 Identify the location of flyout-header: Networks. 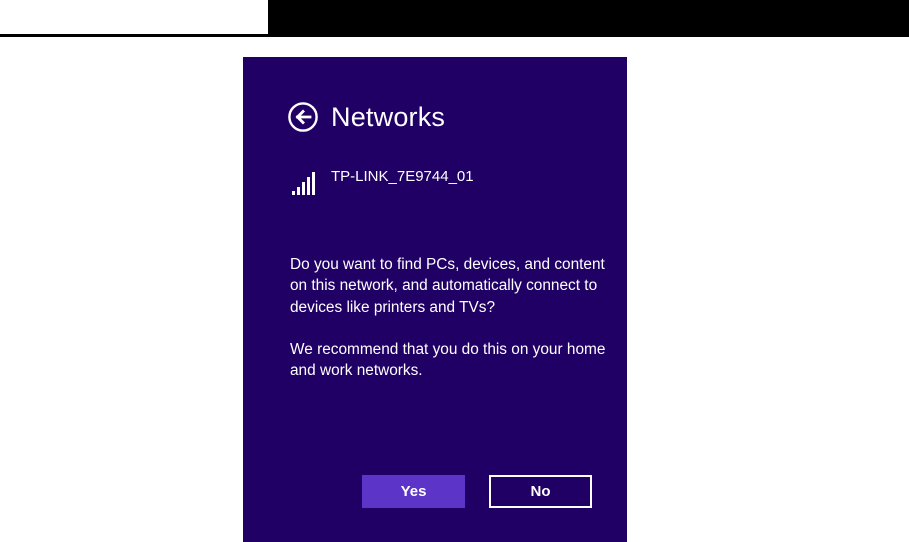
(366, 117).